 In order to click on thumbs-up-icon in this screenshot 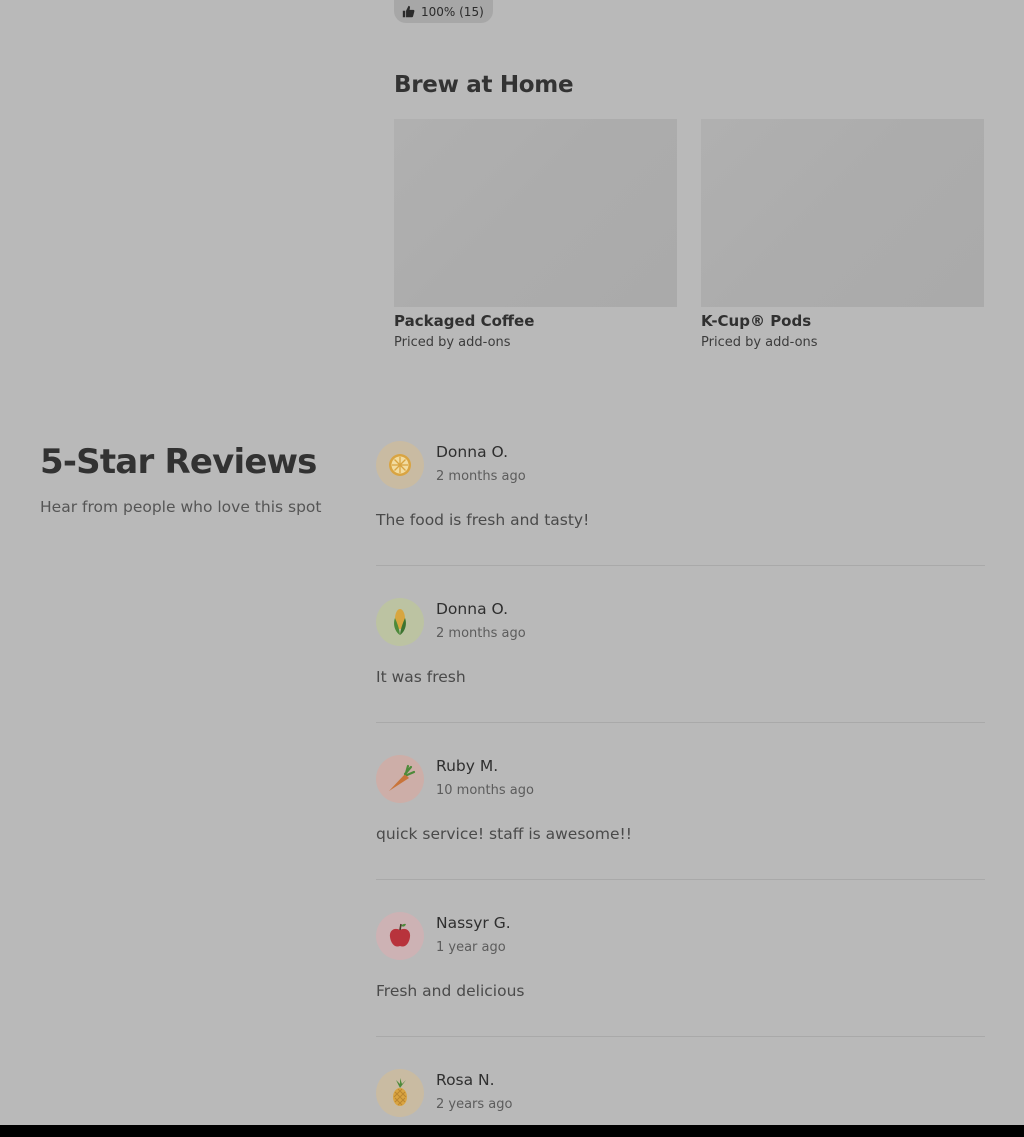, I will do `click(408, 11)`.